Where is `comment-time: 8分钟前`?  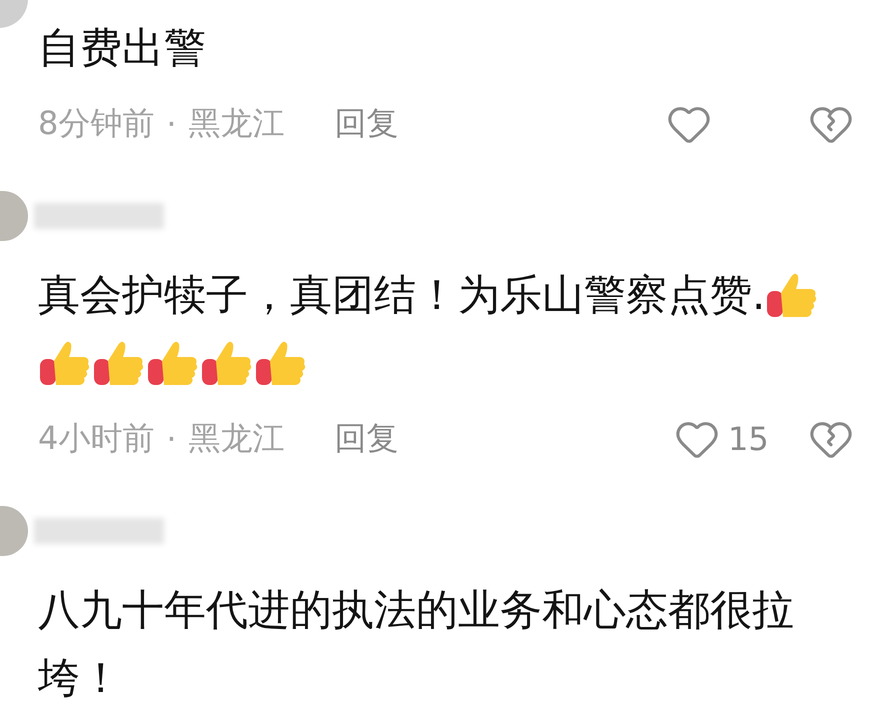 comment-time: 8分钟前 is located at coordinates (96, 123).